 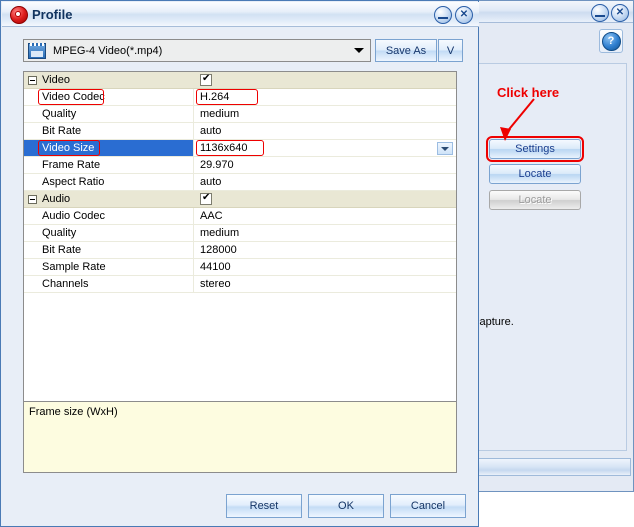 I want to click on grid-row-label: Video, so click(x=56, y=80).